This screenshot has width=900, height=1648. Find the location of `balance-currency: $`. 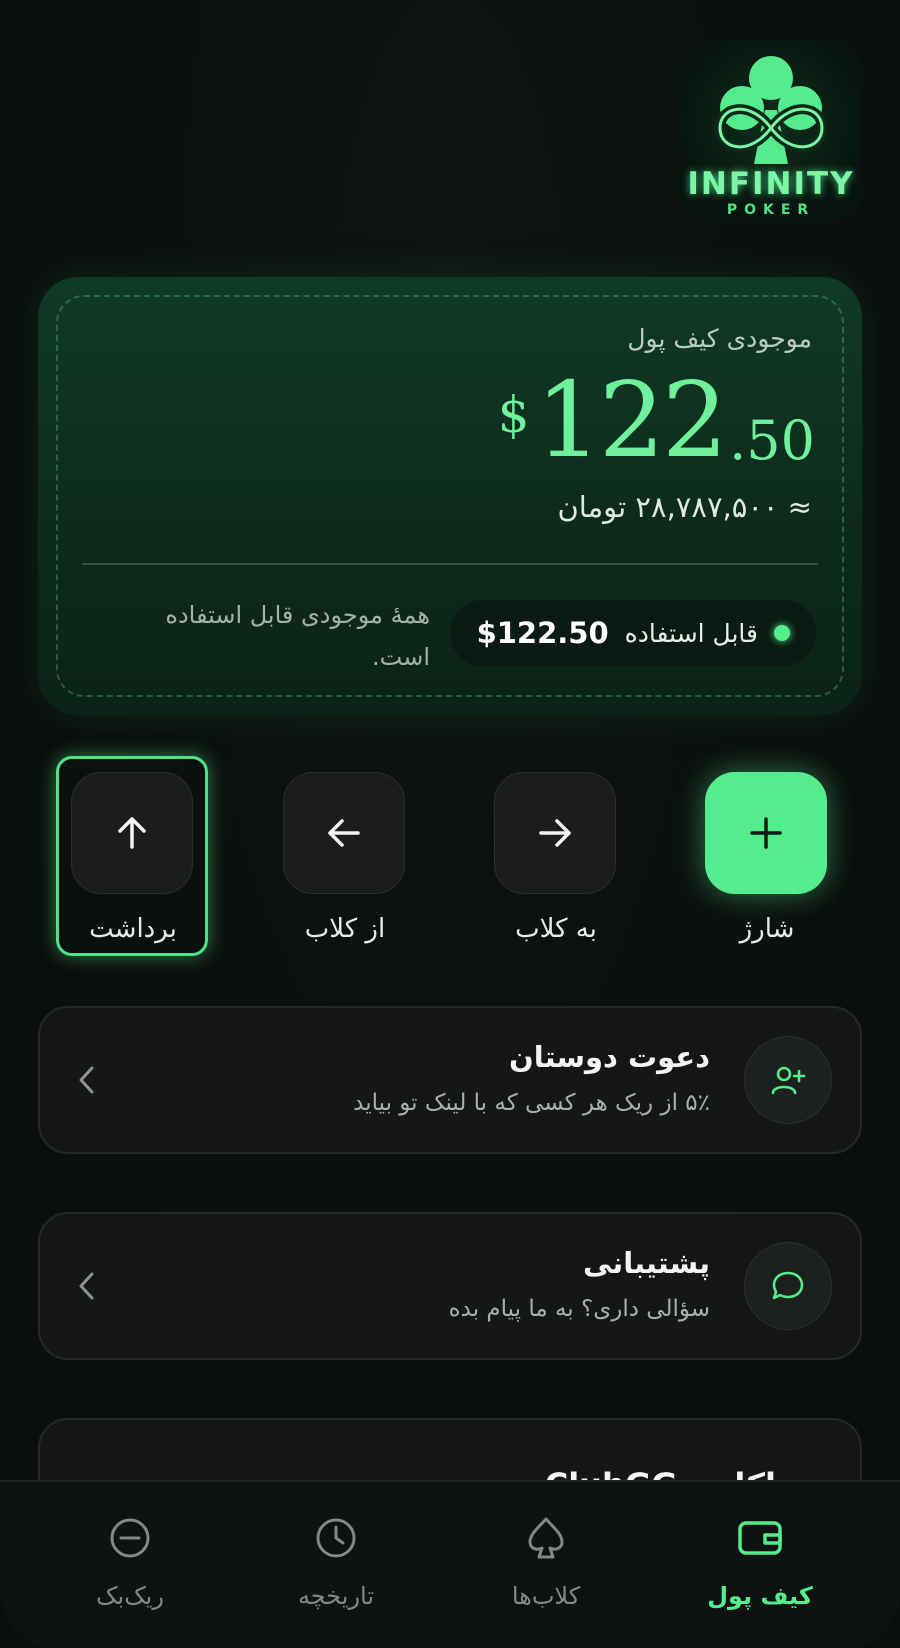

balance-currency: $ is located at coordinates (513, 415).